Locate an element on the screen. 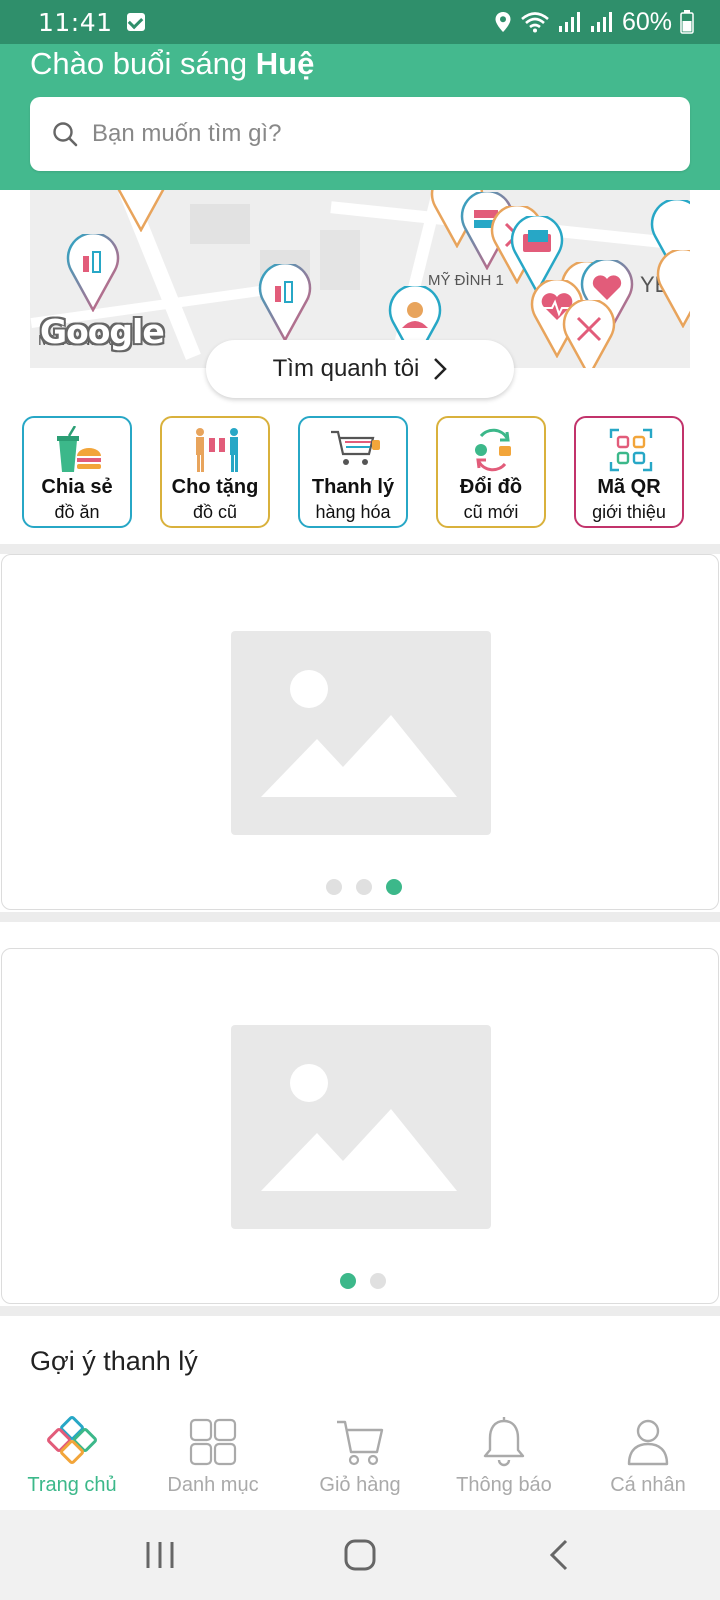 This screenshot has height=1600, width=720. category-sublabel: giới thiệu is located at coordinates (629, 512).